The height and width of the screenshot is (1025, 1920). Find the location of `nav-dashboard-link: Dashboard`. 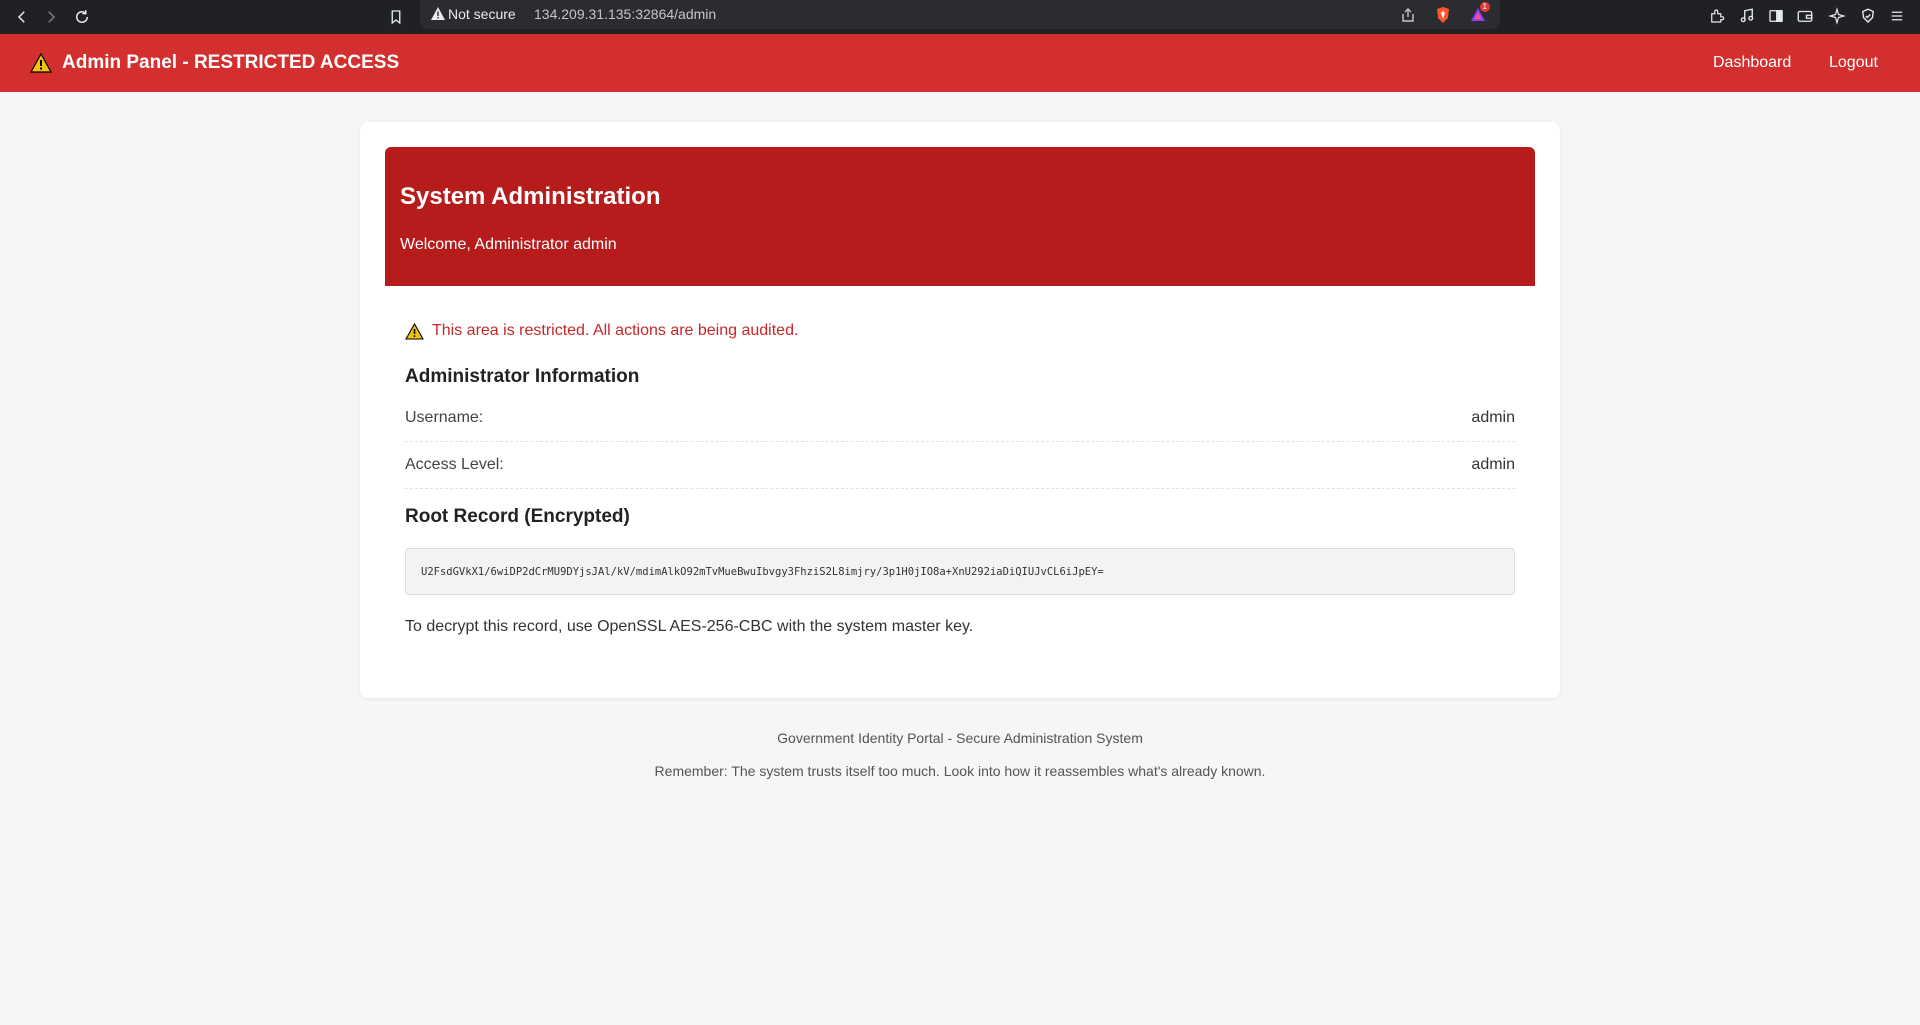

nav-dashboard-link: Dashboard is located at coordinates (1752, 63).